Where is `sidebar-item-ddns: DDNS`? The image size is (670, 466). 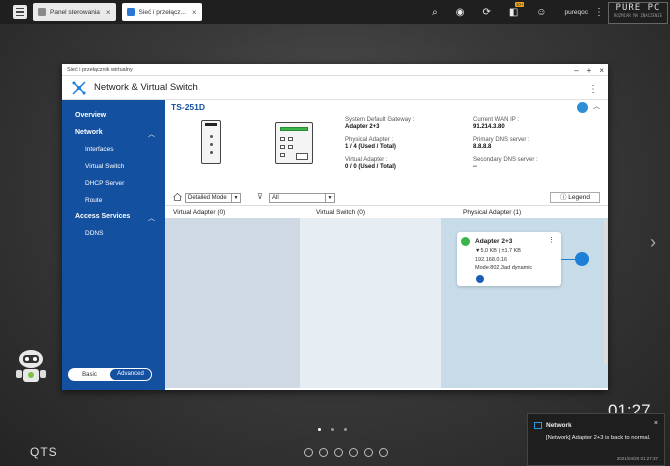
sidebar-item-ddns: DDNS is located at coordinates (94, 233).